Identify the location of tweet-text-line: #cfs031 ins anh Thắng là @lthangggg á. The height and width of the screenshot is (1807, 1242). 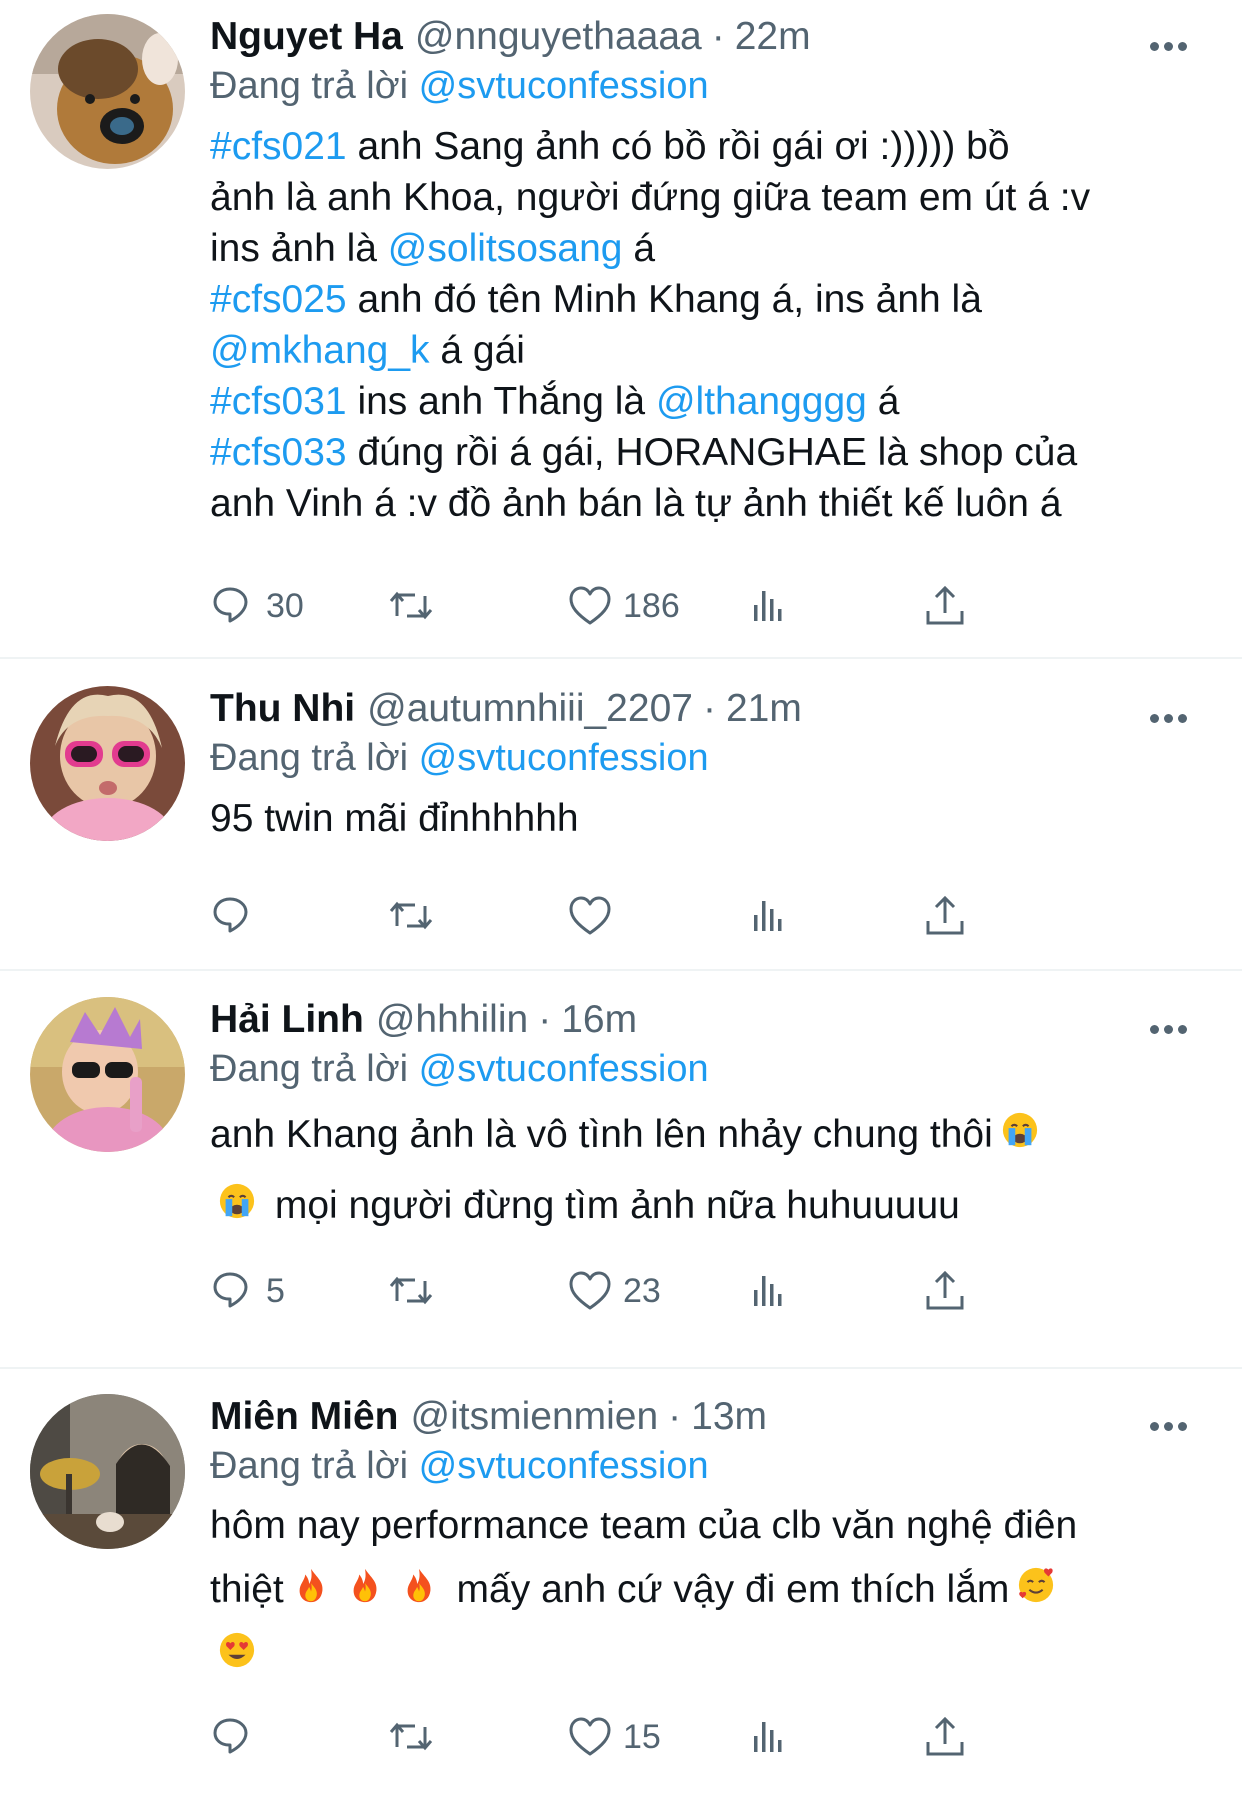
(711, 401).